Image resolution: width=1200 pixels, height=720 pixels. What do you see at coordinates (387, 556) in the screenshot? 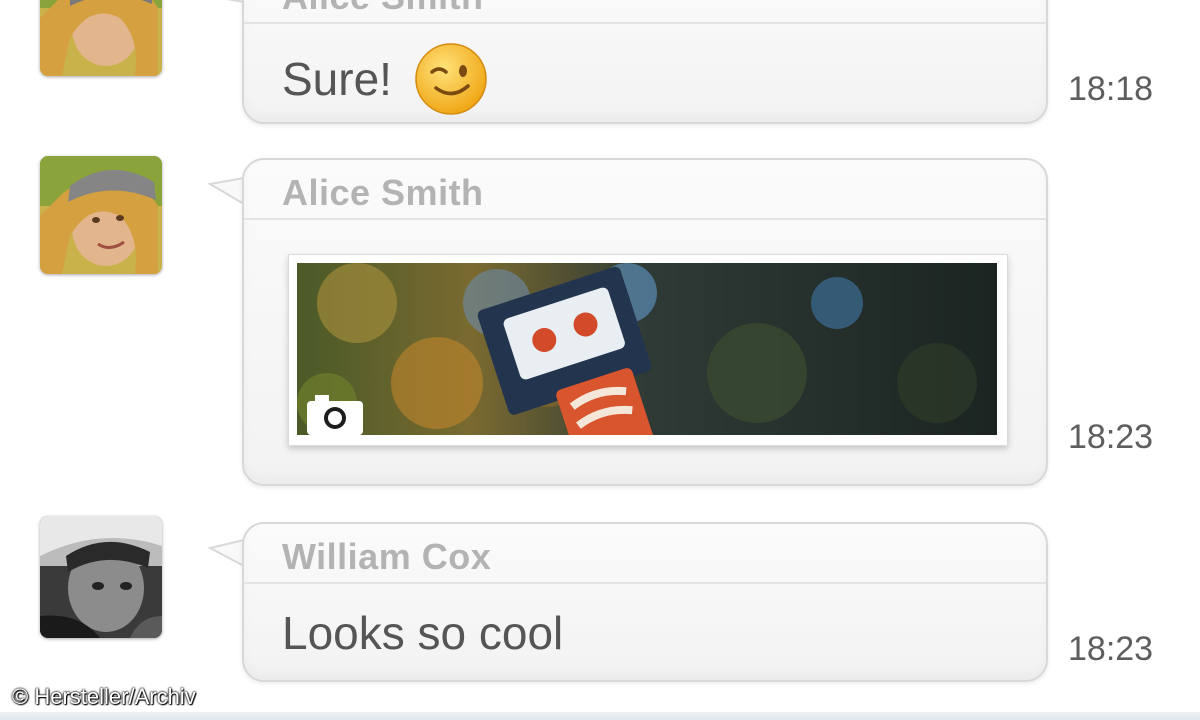
I see `sender-name: William Cox` at bounding box center [387, 556].